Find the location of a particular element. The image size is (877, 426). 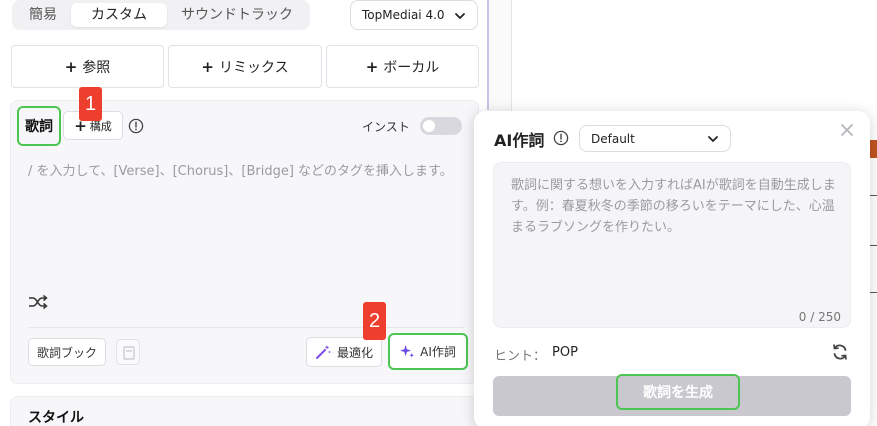

reference-button: + 参照 is located at coordinates (87, 66).